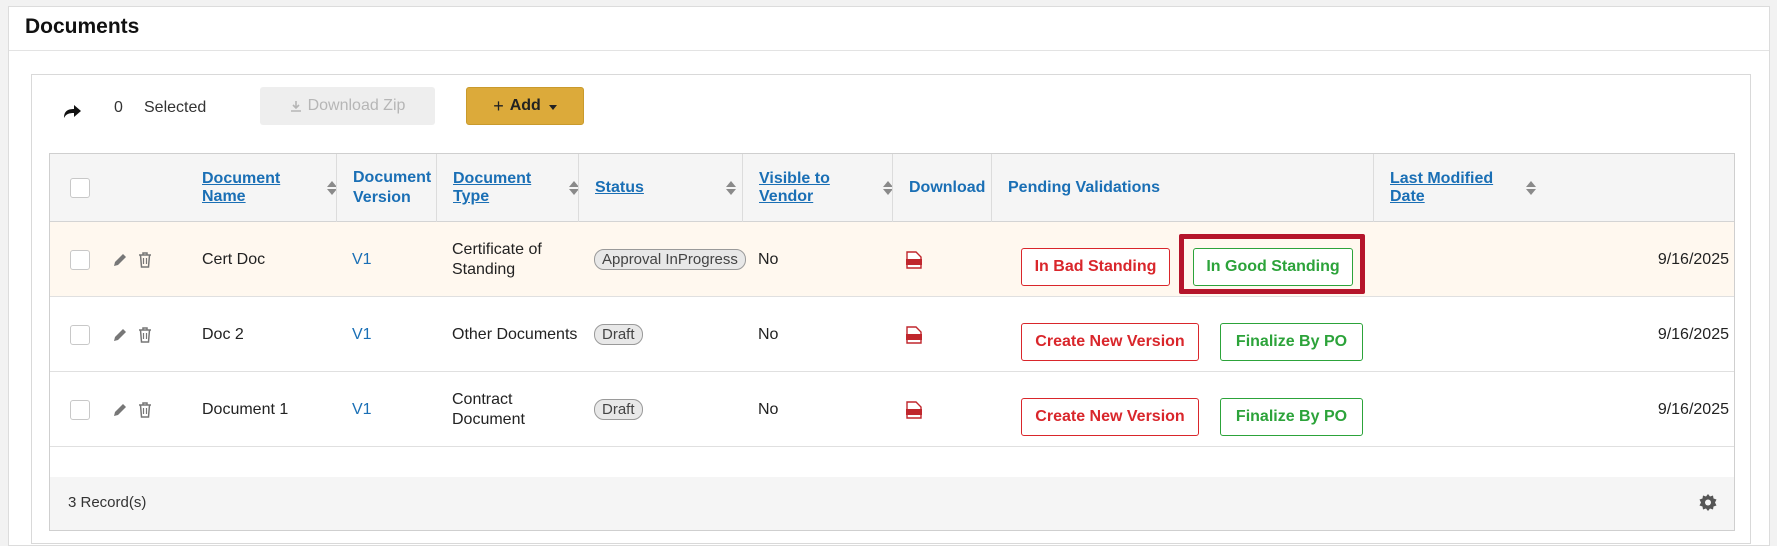 The height and width of the screenshot is (546, 1777). Describe the element at coordinates (498, 105) in the screenshot. I see `plus-icon: +` at that location.